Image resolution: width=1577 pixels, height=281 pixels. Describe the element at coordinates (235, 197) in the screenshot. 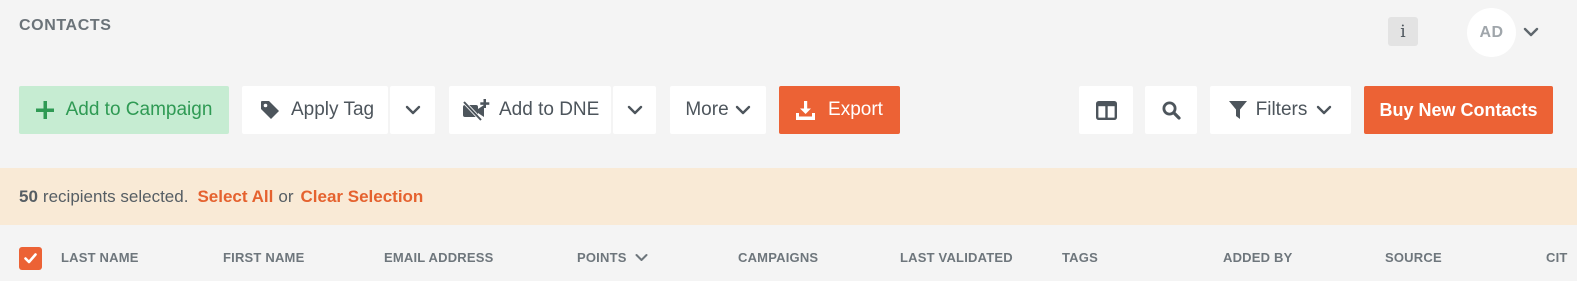

I see `select-all-link: Select All` at that location.